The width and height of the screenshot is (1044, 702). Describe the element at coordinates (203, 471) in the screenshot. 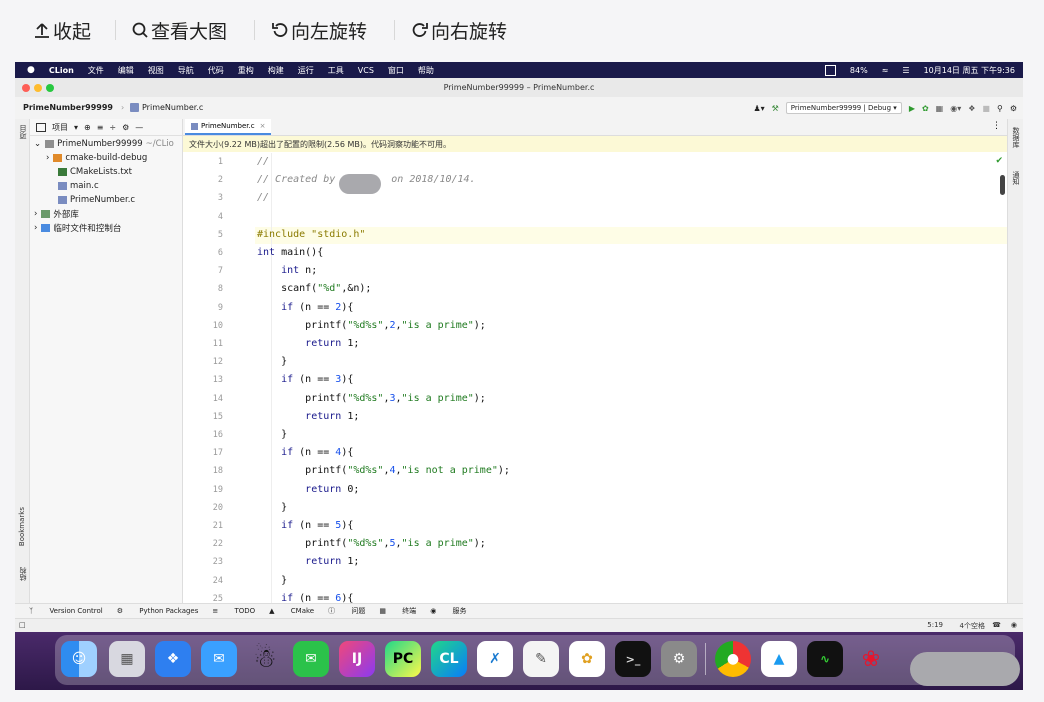

I see `line-number: 18` at that location.